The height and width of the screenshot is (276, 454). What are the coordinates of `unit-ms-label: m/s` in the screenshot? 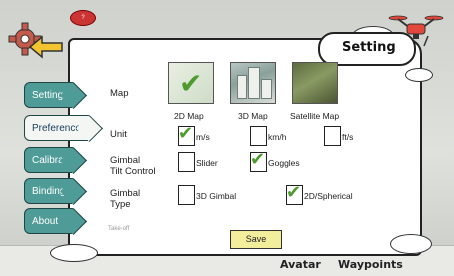 It's located at (203, 137).